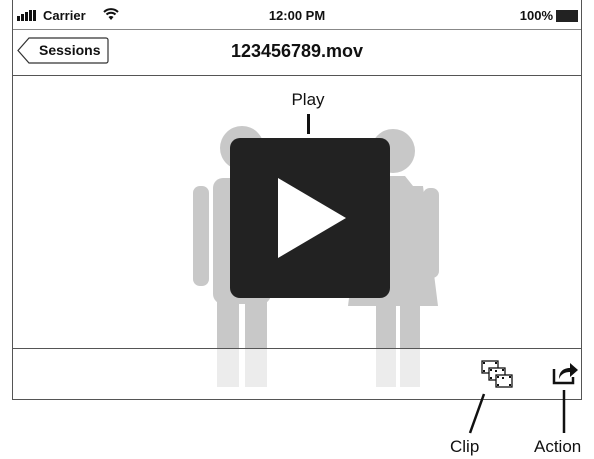 The width and height of the screenshot is (594, 459). What do you see at coordinates (558, 446) in the screenshot?
I see `action-callout-label: Action` at bounding box center [558, 446].